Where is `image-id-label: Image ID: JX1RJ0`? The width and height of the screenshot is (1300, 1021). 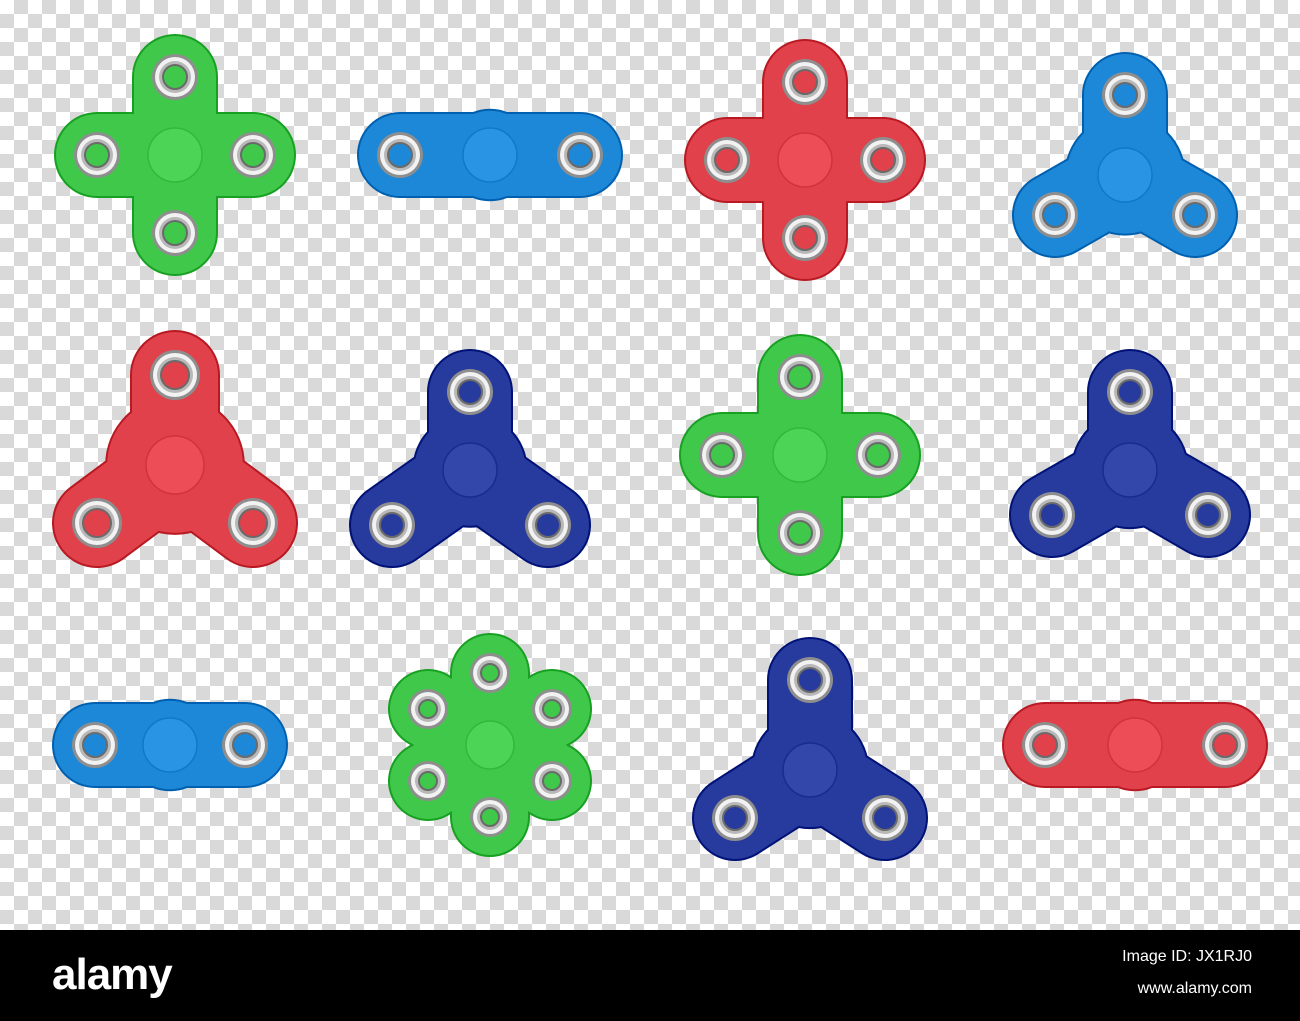 image-id-label: Image ID: JX1RJ0 is located at coordinates (1187, 956).